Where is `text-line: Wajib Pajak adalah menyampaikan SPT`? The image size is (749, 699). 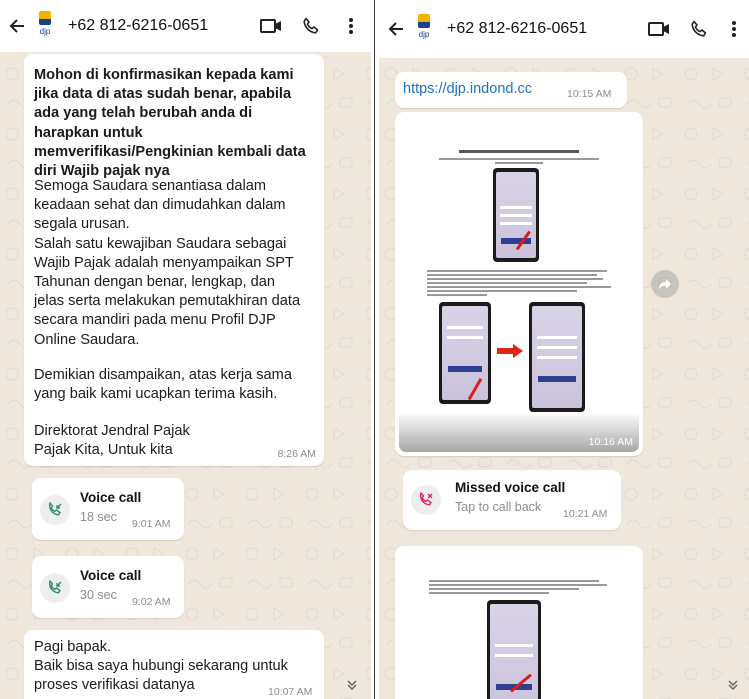
text-line: Wajib Pajak adalah menyampaikan SPT is located at coordinates (164, 262).